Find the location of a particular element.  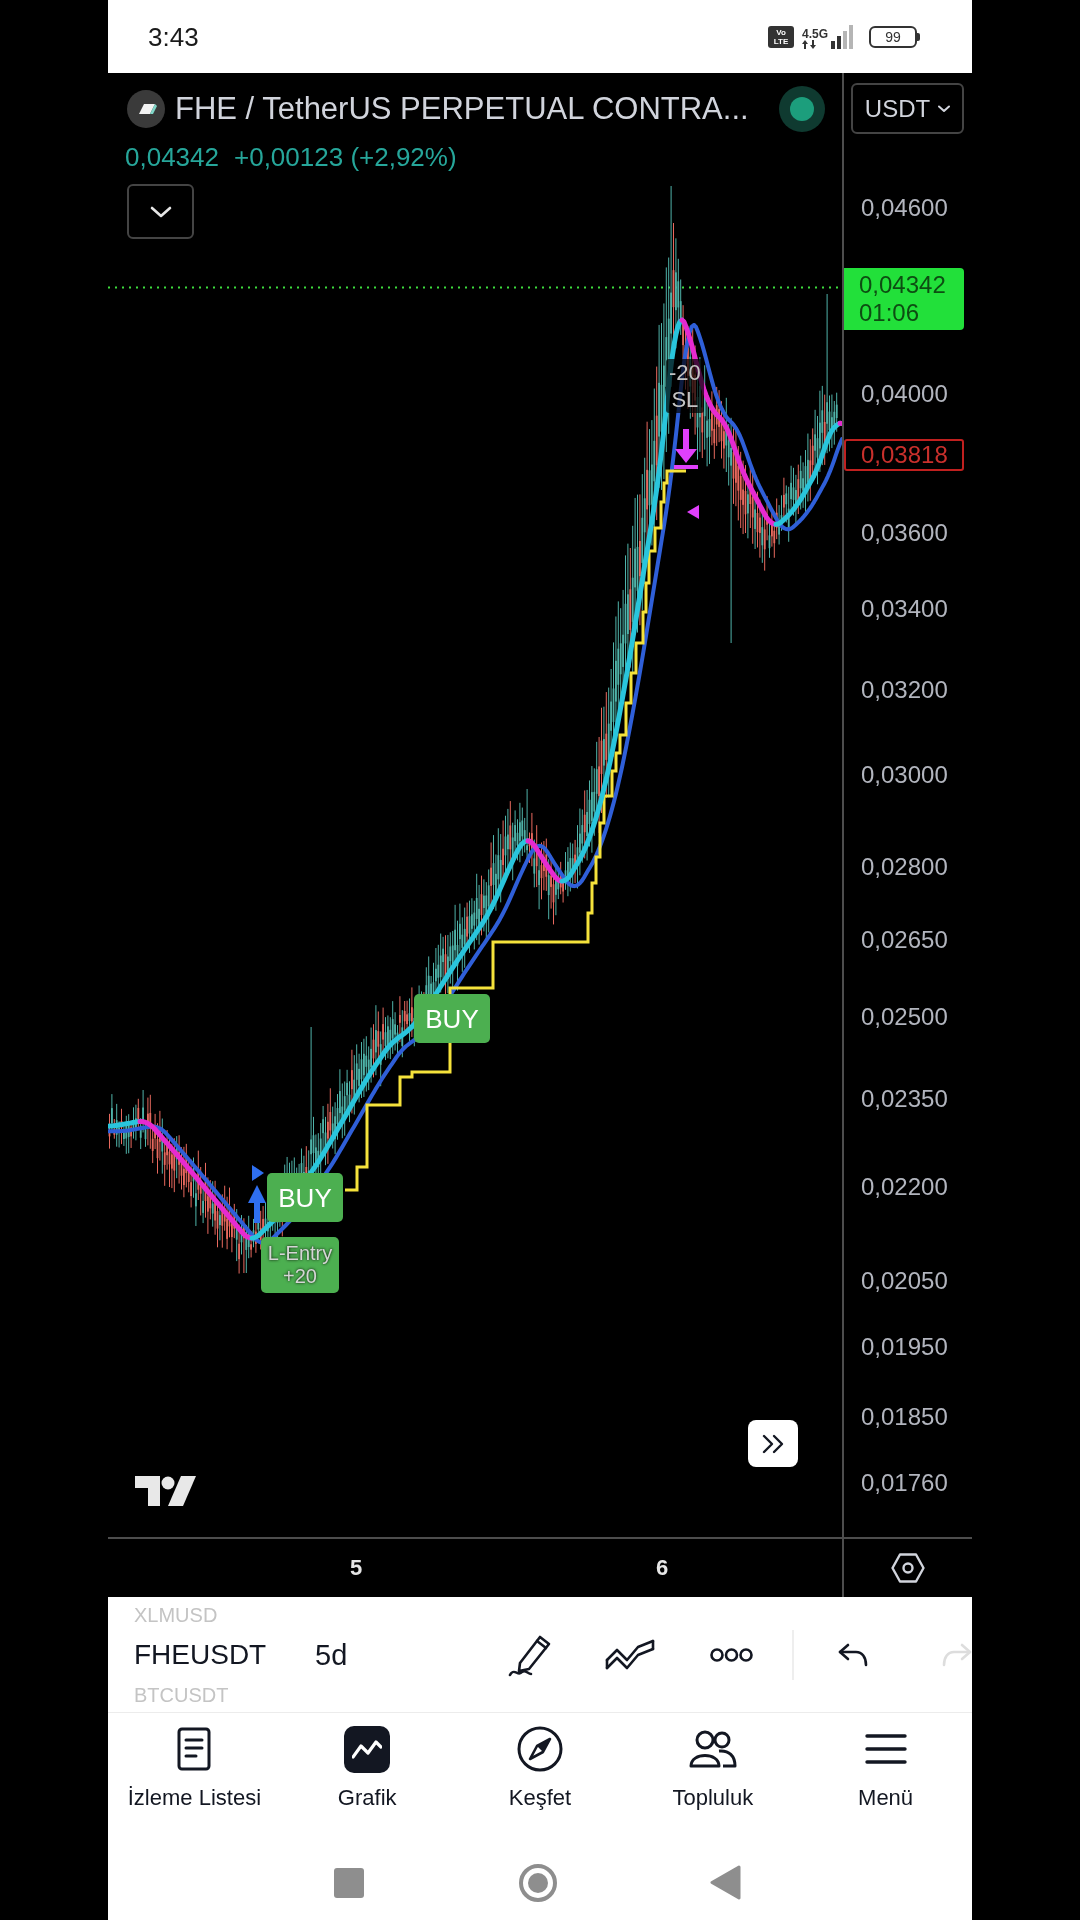

nav-tab: Grafik is located at coordinates (367, 1779).